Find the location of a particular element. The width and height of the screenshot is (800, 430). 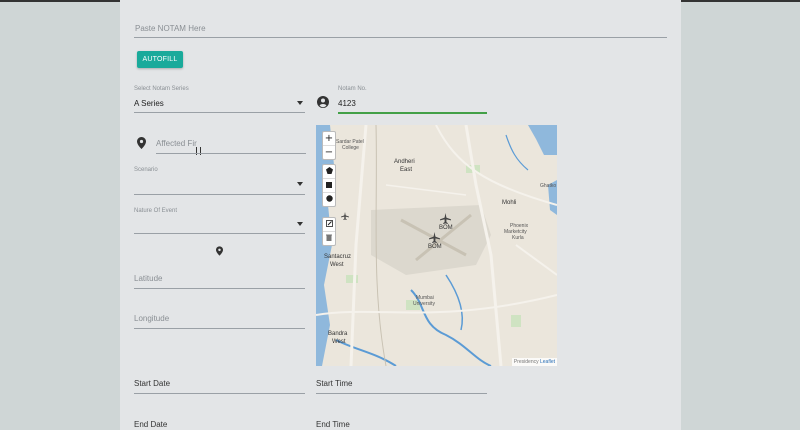

map-label: Ghatko is located at coordinates (548, 186).